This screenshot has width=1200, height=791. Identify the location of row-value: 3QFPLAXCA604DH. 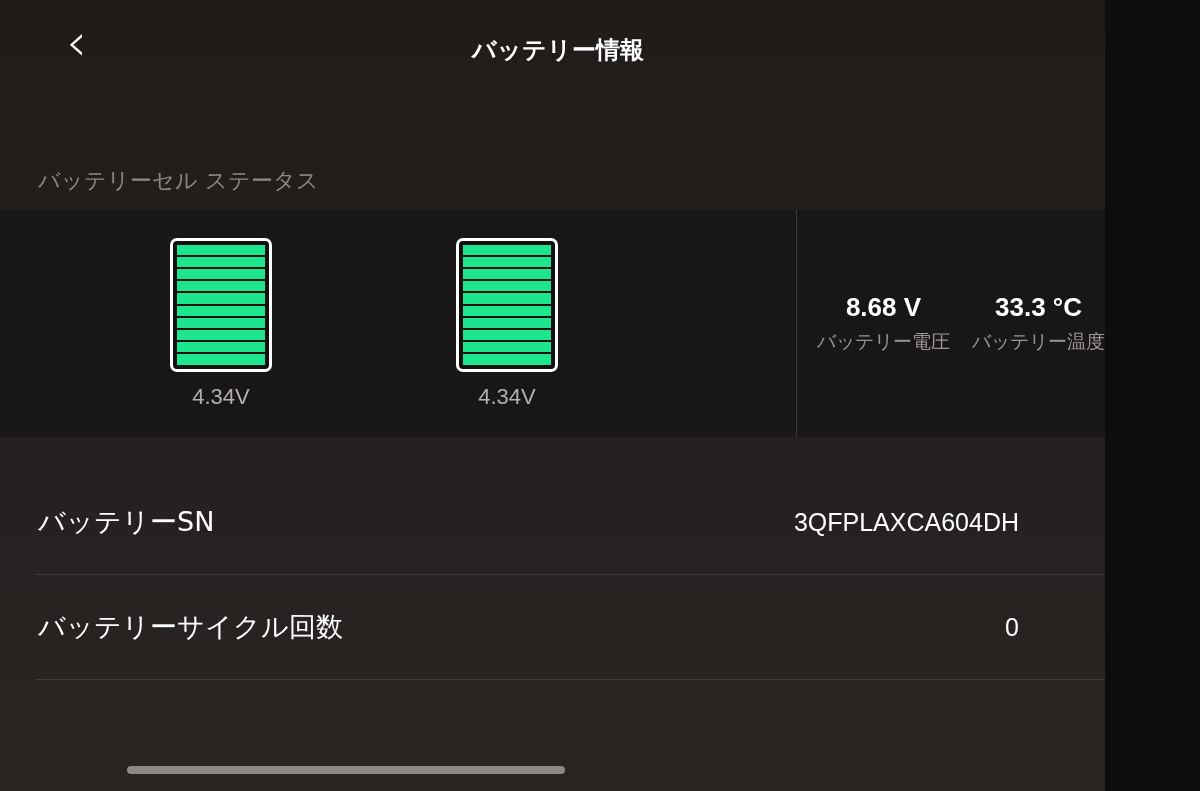
(906, 522).